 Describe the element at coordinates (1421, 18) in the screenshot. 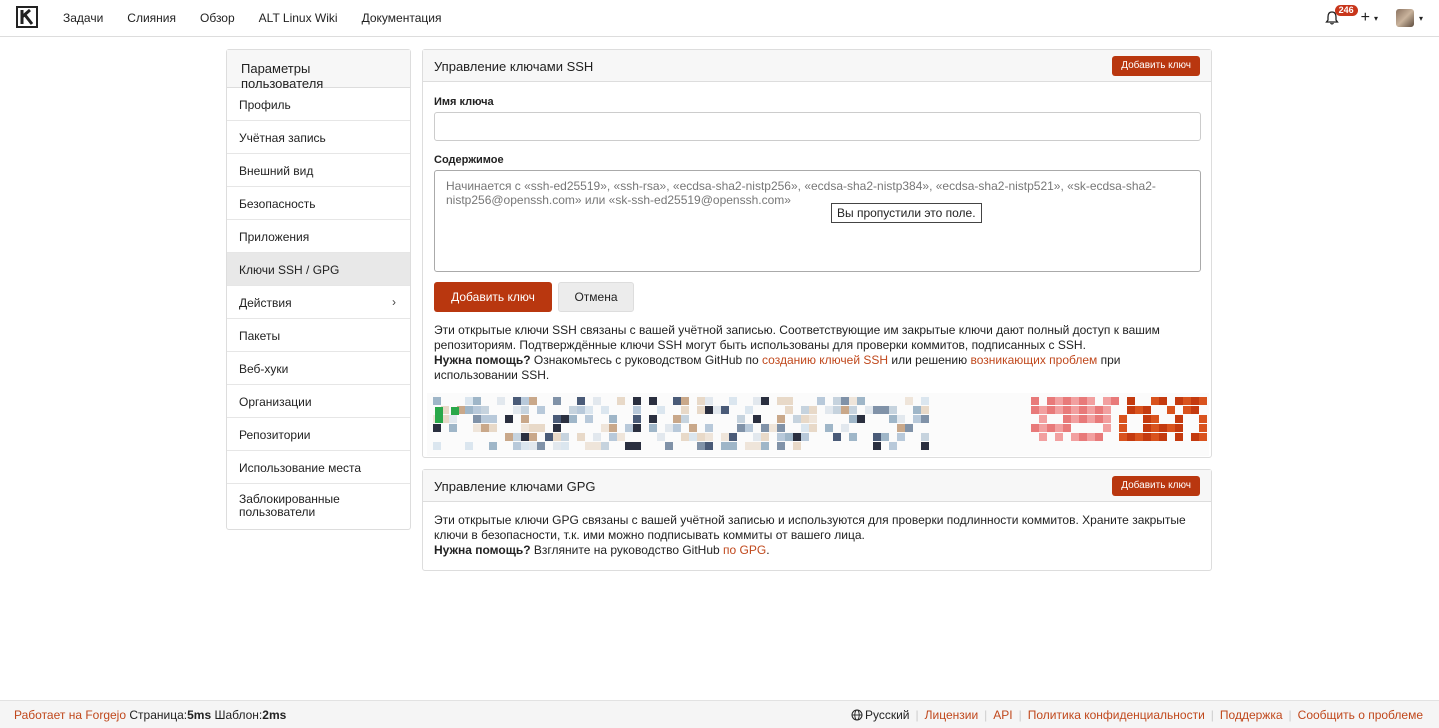

I see `user-chevron-down-icon: ▾` at that location.